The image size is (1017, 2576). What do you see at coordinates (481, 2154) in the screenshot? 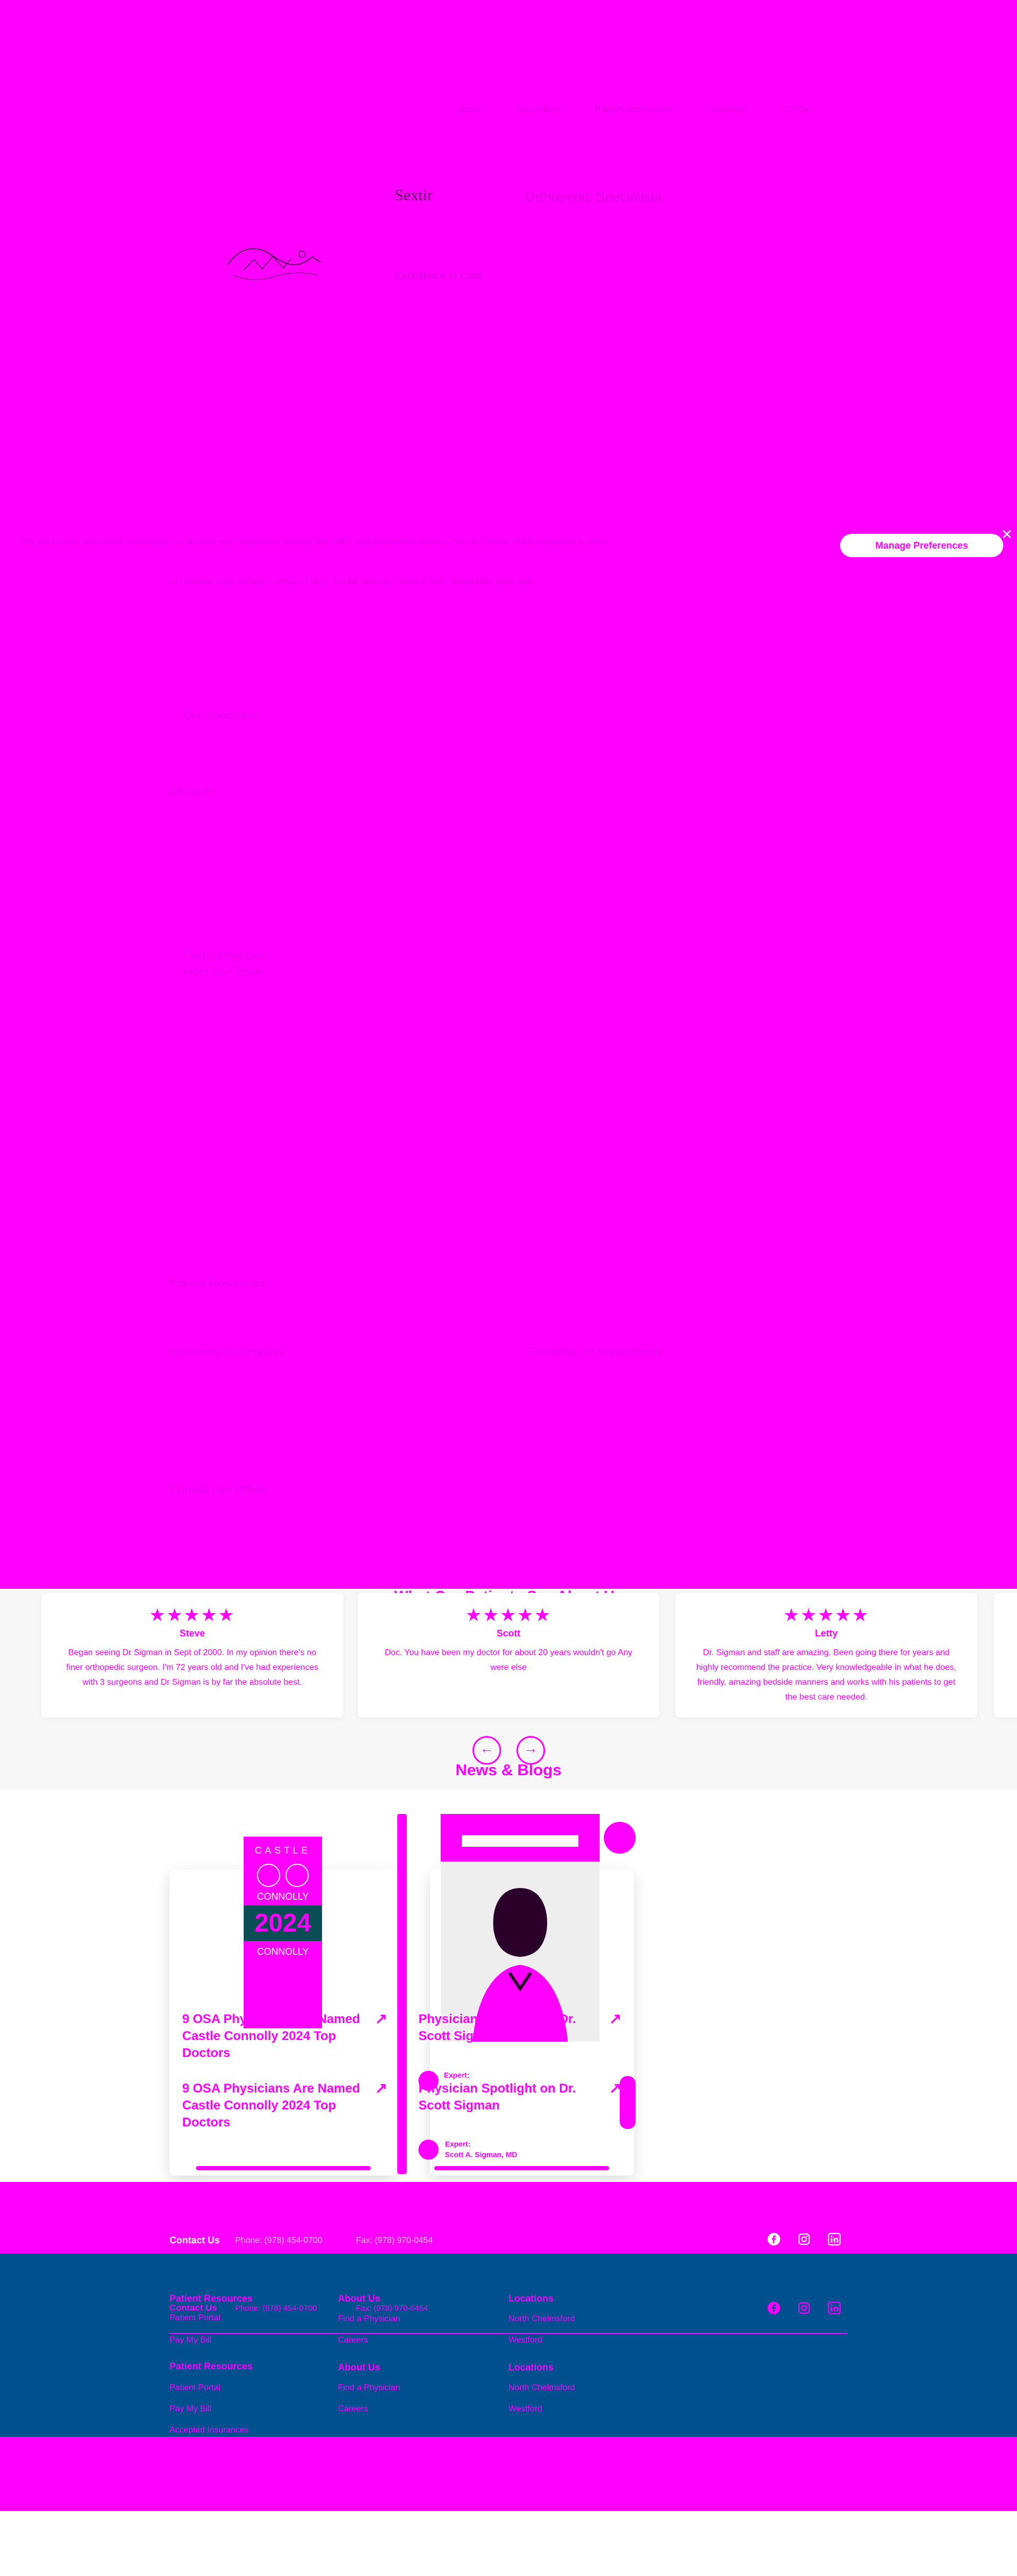
I see `expert-name: Scott A. Sigman, MD` at bounding box center [481, 2154].